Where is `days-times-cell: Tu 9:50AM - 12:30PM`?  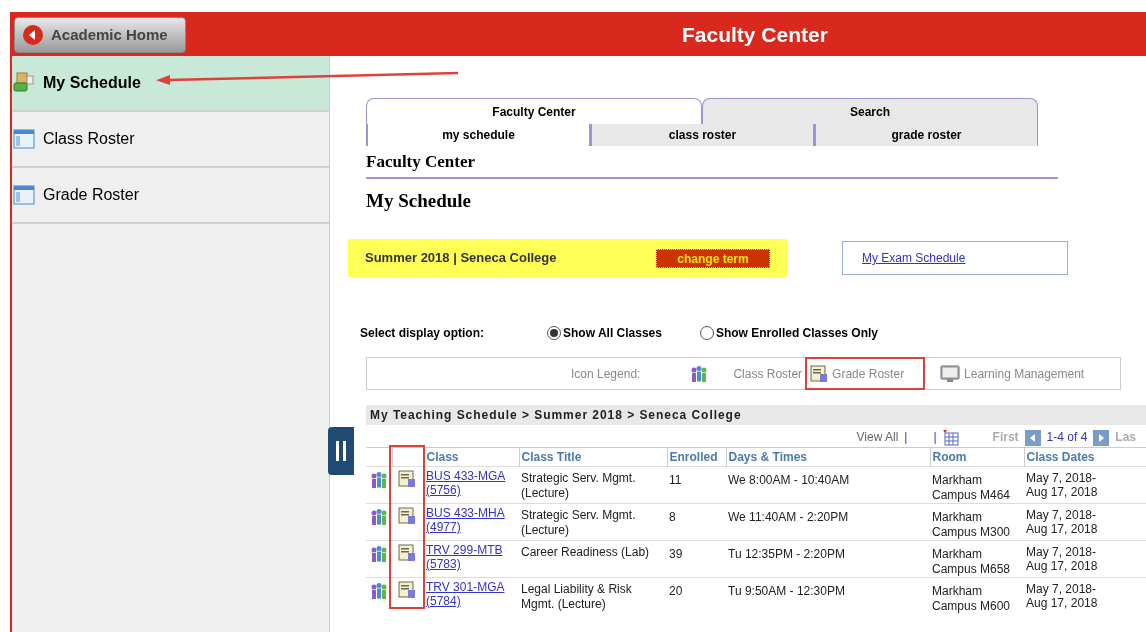
days-times-cell: Tu 9:50AM - 12:30PM is located at coordinates (828, 595).